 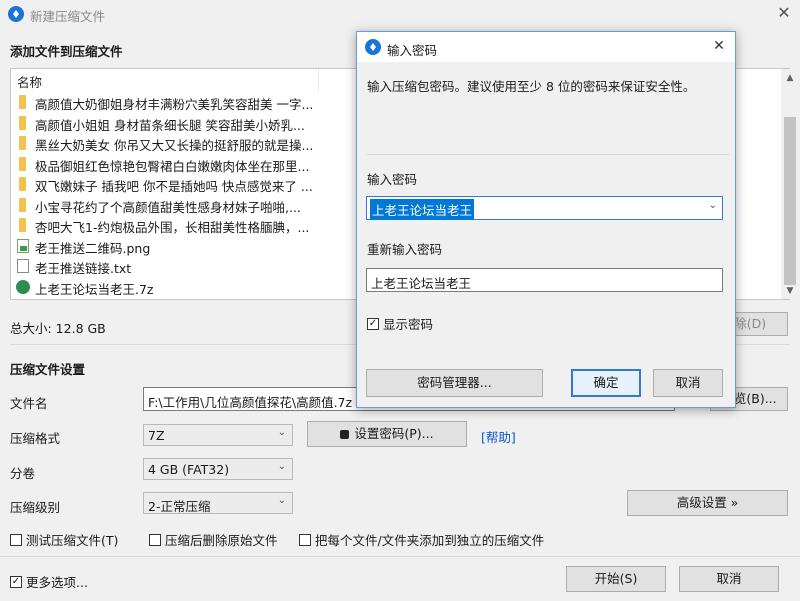 I want to click on lock-icon, so click(x=345, y=434).